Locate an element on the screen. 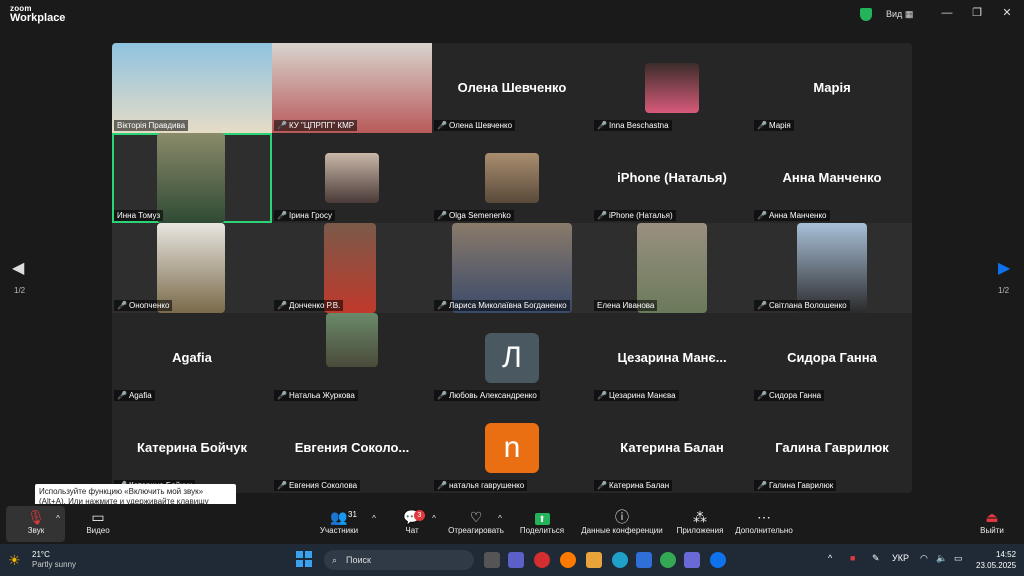  participant-tile: Л 🎤 Любовь Александренко is located at coordinates (512, 358).